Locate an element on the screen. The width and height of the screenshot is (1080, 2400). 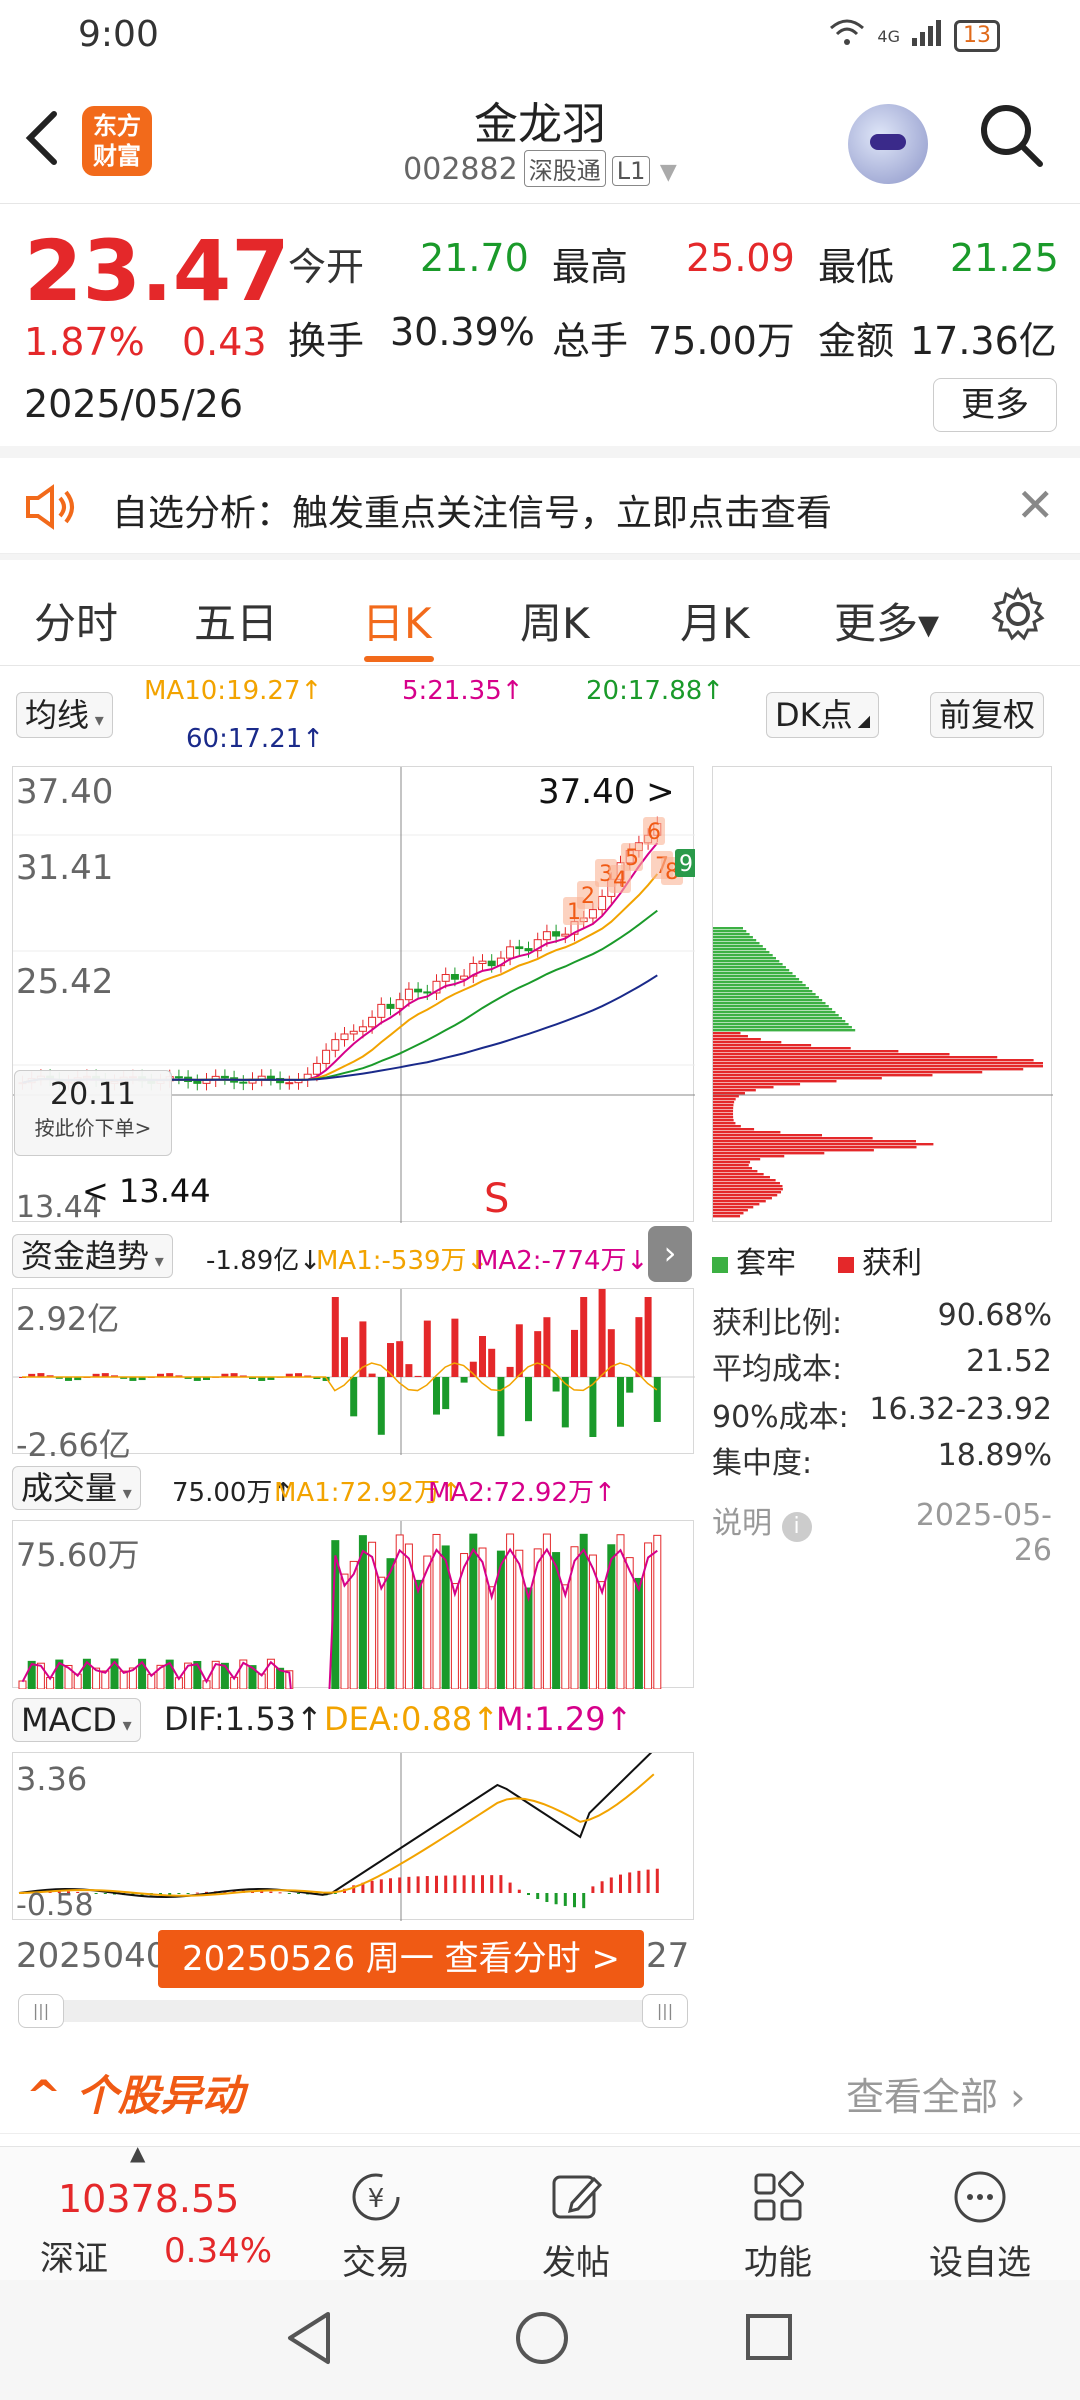
status-icons: 4G 13 is located at coordinates (913, 36).